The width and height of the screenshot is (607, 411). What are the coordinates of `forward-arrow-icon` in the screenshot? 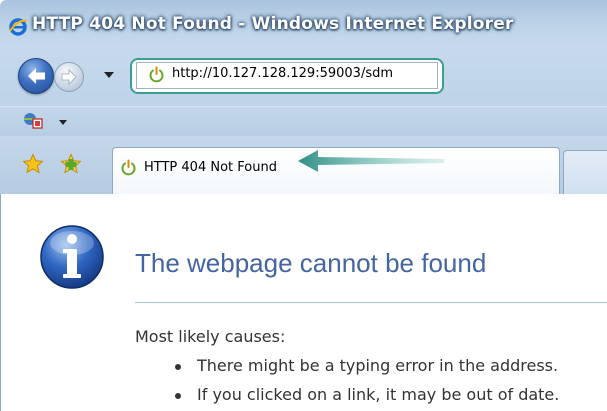 It's located at (69, 77).